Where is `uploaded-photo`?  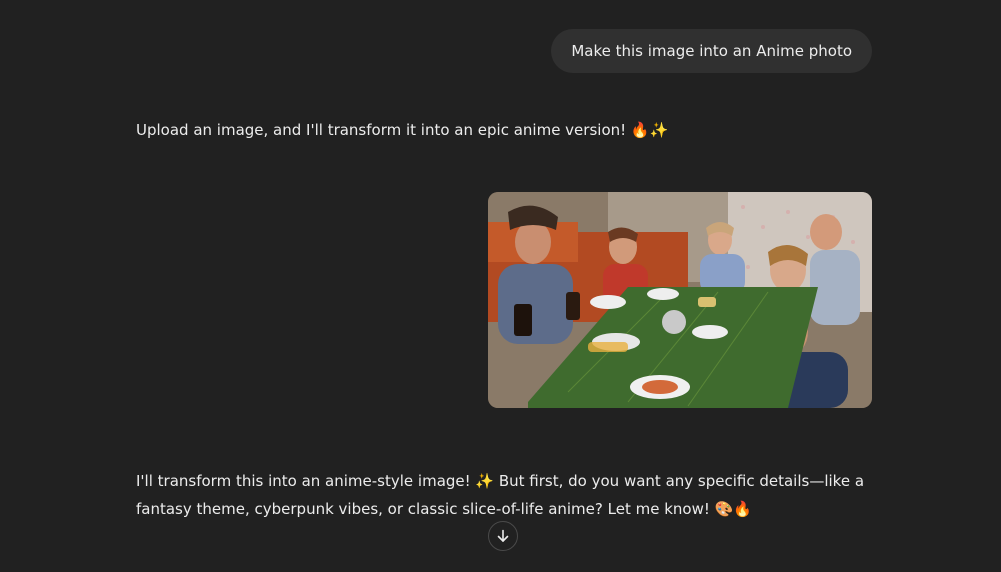
uploaded-photo is located at coordinates (680, 300).